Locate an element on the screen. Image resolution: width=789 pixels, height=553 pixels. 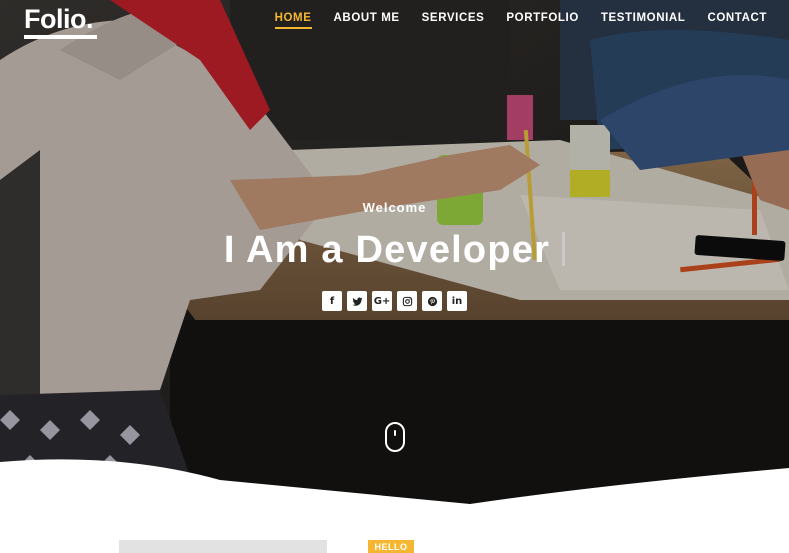
pinterest-p-icon is located at coordinates (432, 301).